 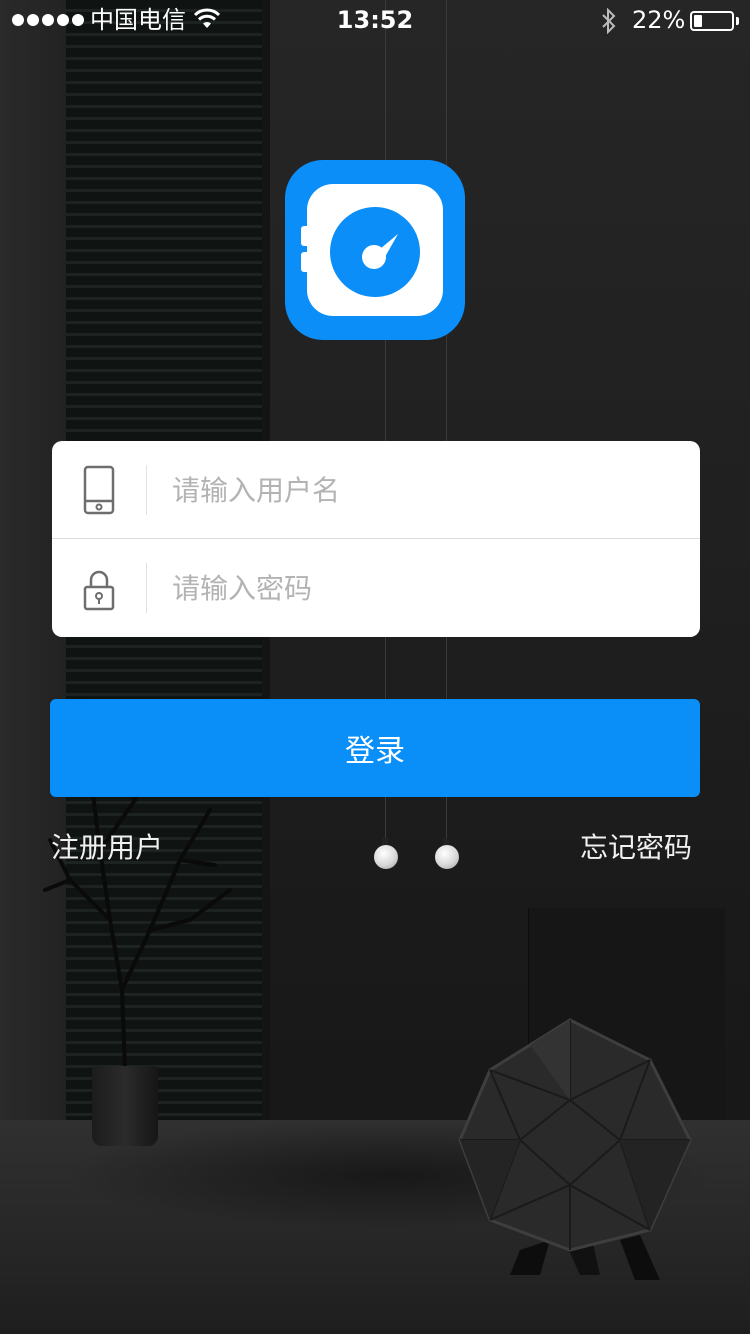 I want to click on bluetooth-icon, so click(x=609, y=21).